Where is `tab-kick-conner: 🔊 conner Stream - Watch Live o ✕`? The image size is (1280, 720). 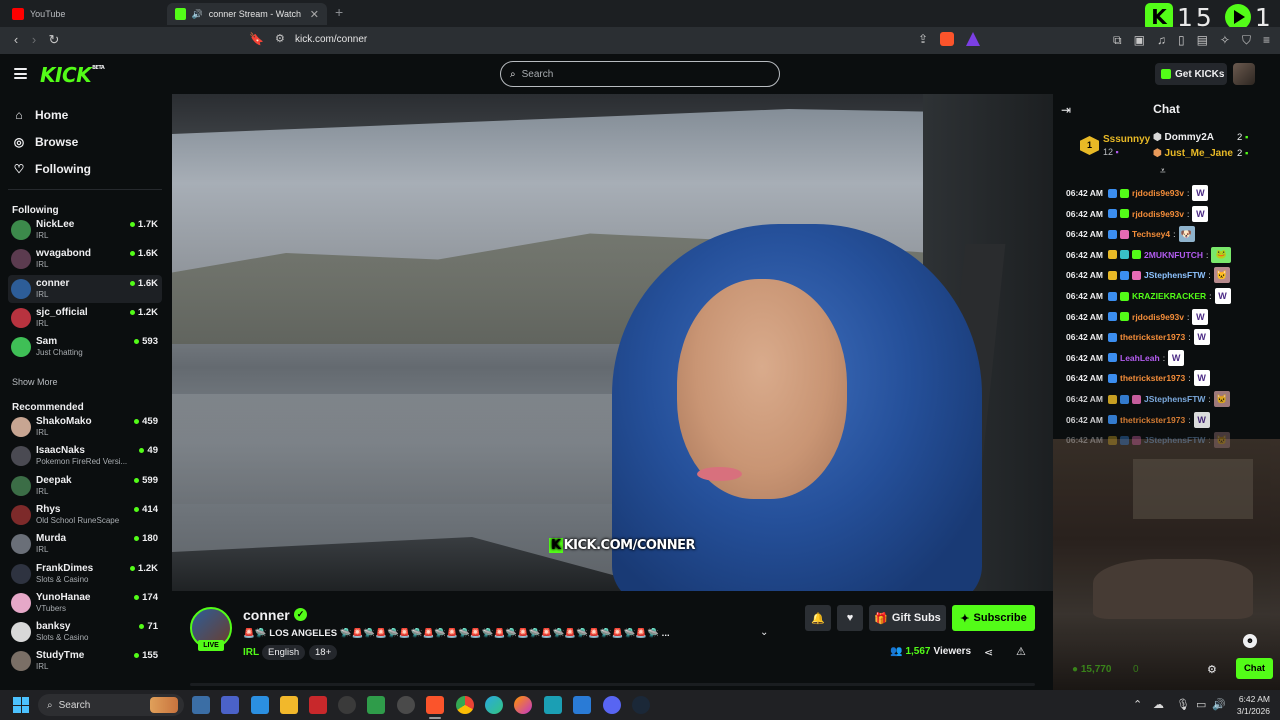
tab-kick-conner: 🔊 conner Stream - Watch Live o ✕ is located at coordinates (247, 14).